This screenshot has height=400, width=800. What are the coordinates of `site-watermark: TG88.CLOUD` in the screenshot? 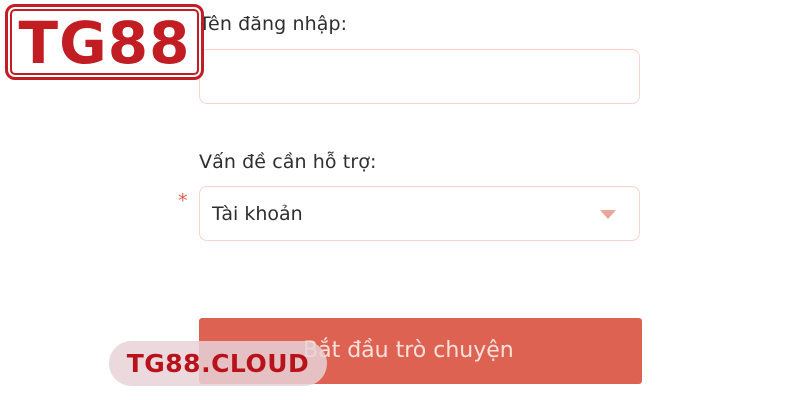 It's located at (218, 363).